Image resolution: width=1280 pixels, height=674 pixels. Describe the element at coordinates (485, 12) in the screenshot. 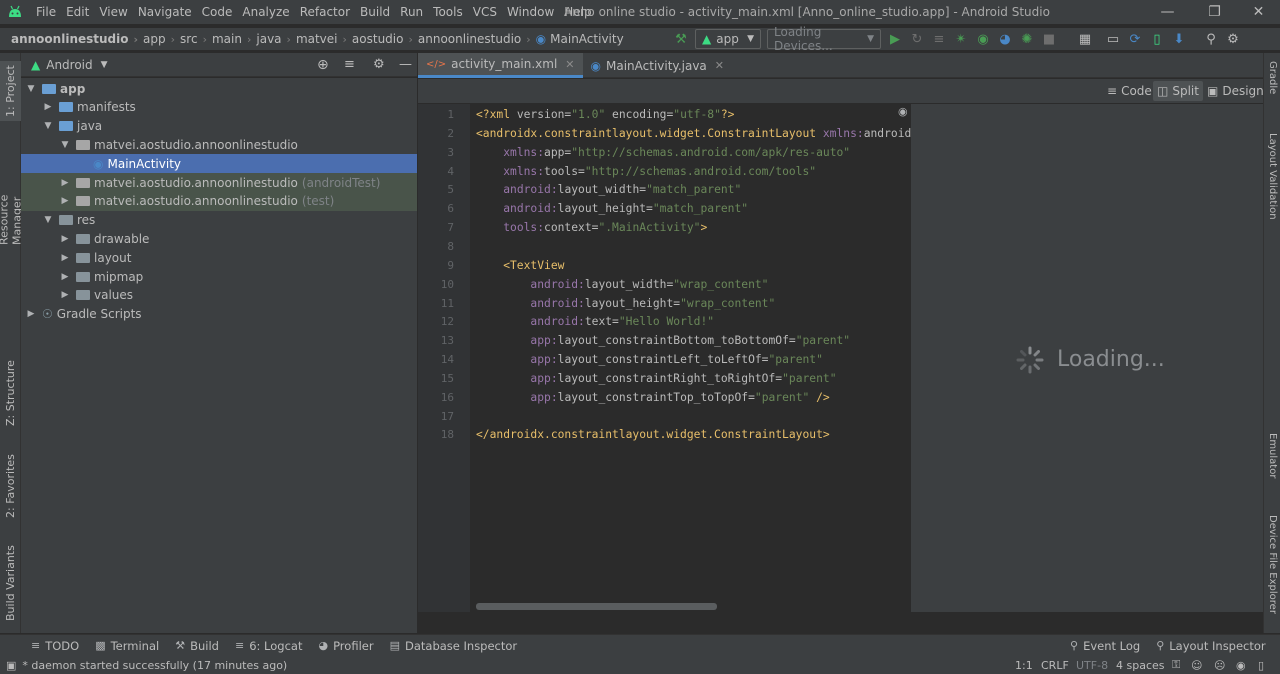

I see `menu-vcs: VCS` at that location.